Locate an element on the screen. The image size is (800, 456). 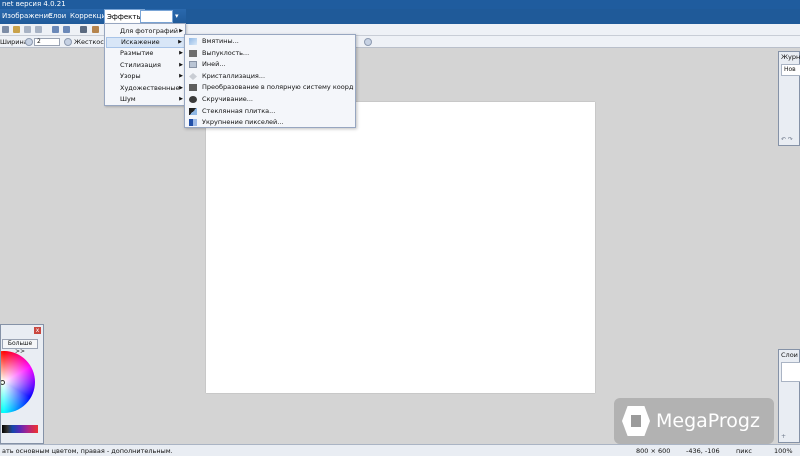
frost-icon is located at coordinates (193, 64).